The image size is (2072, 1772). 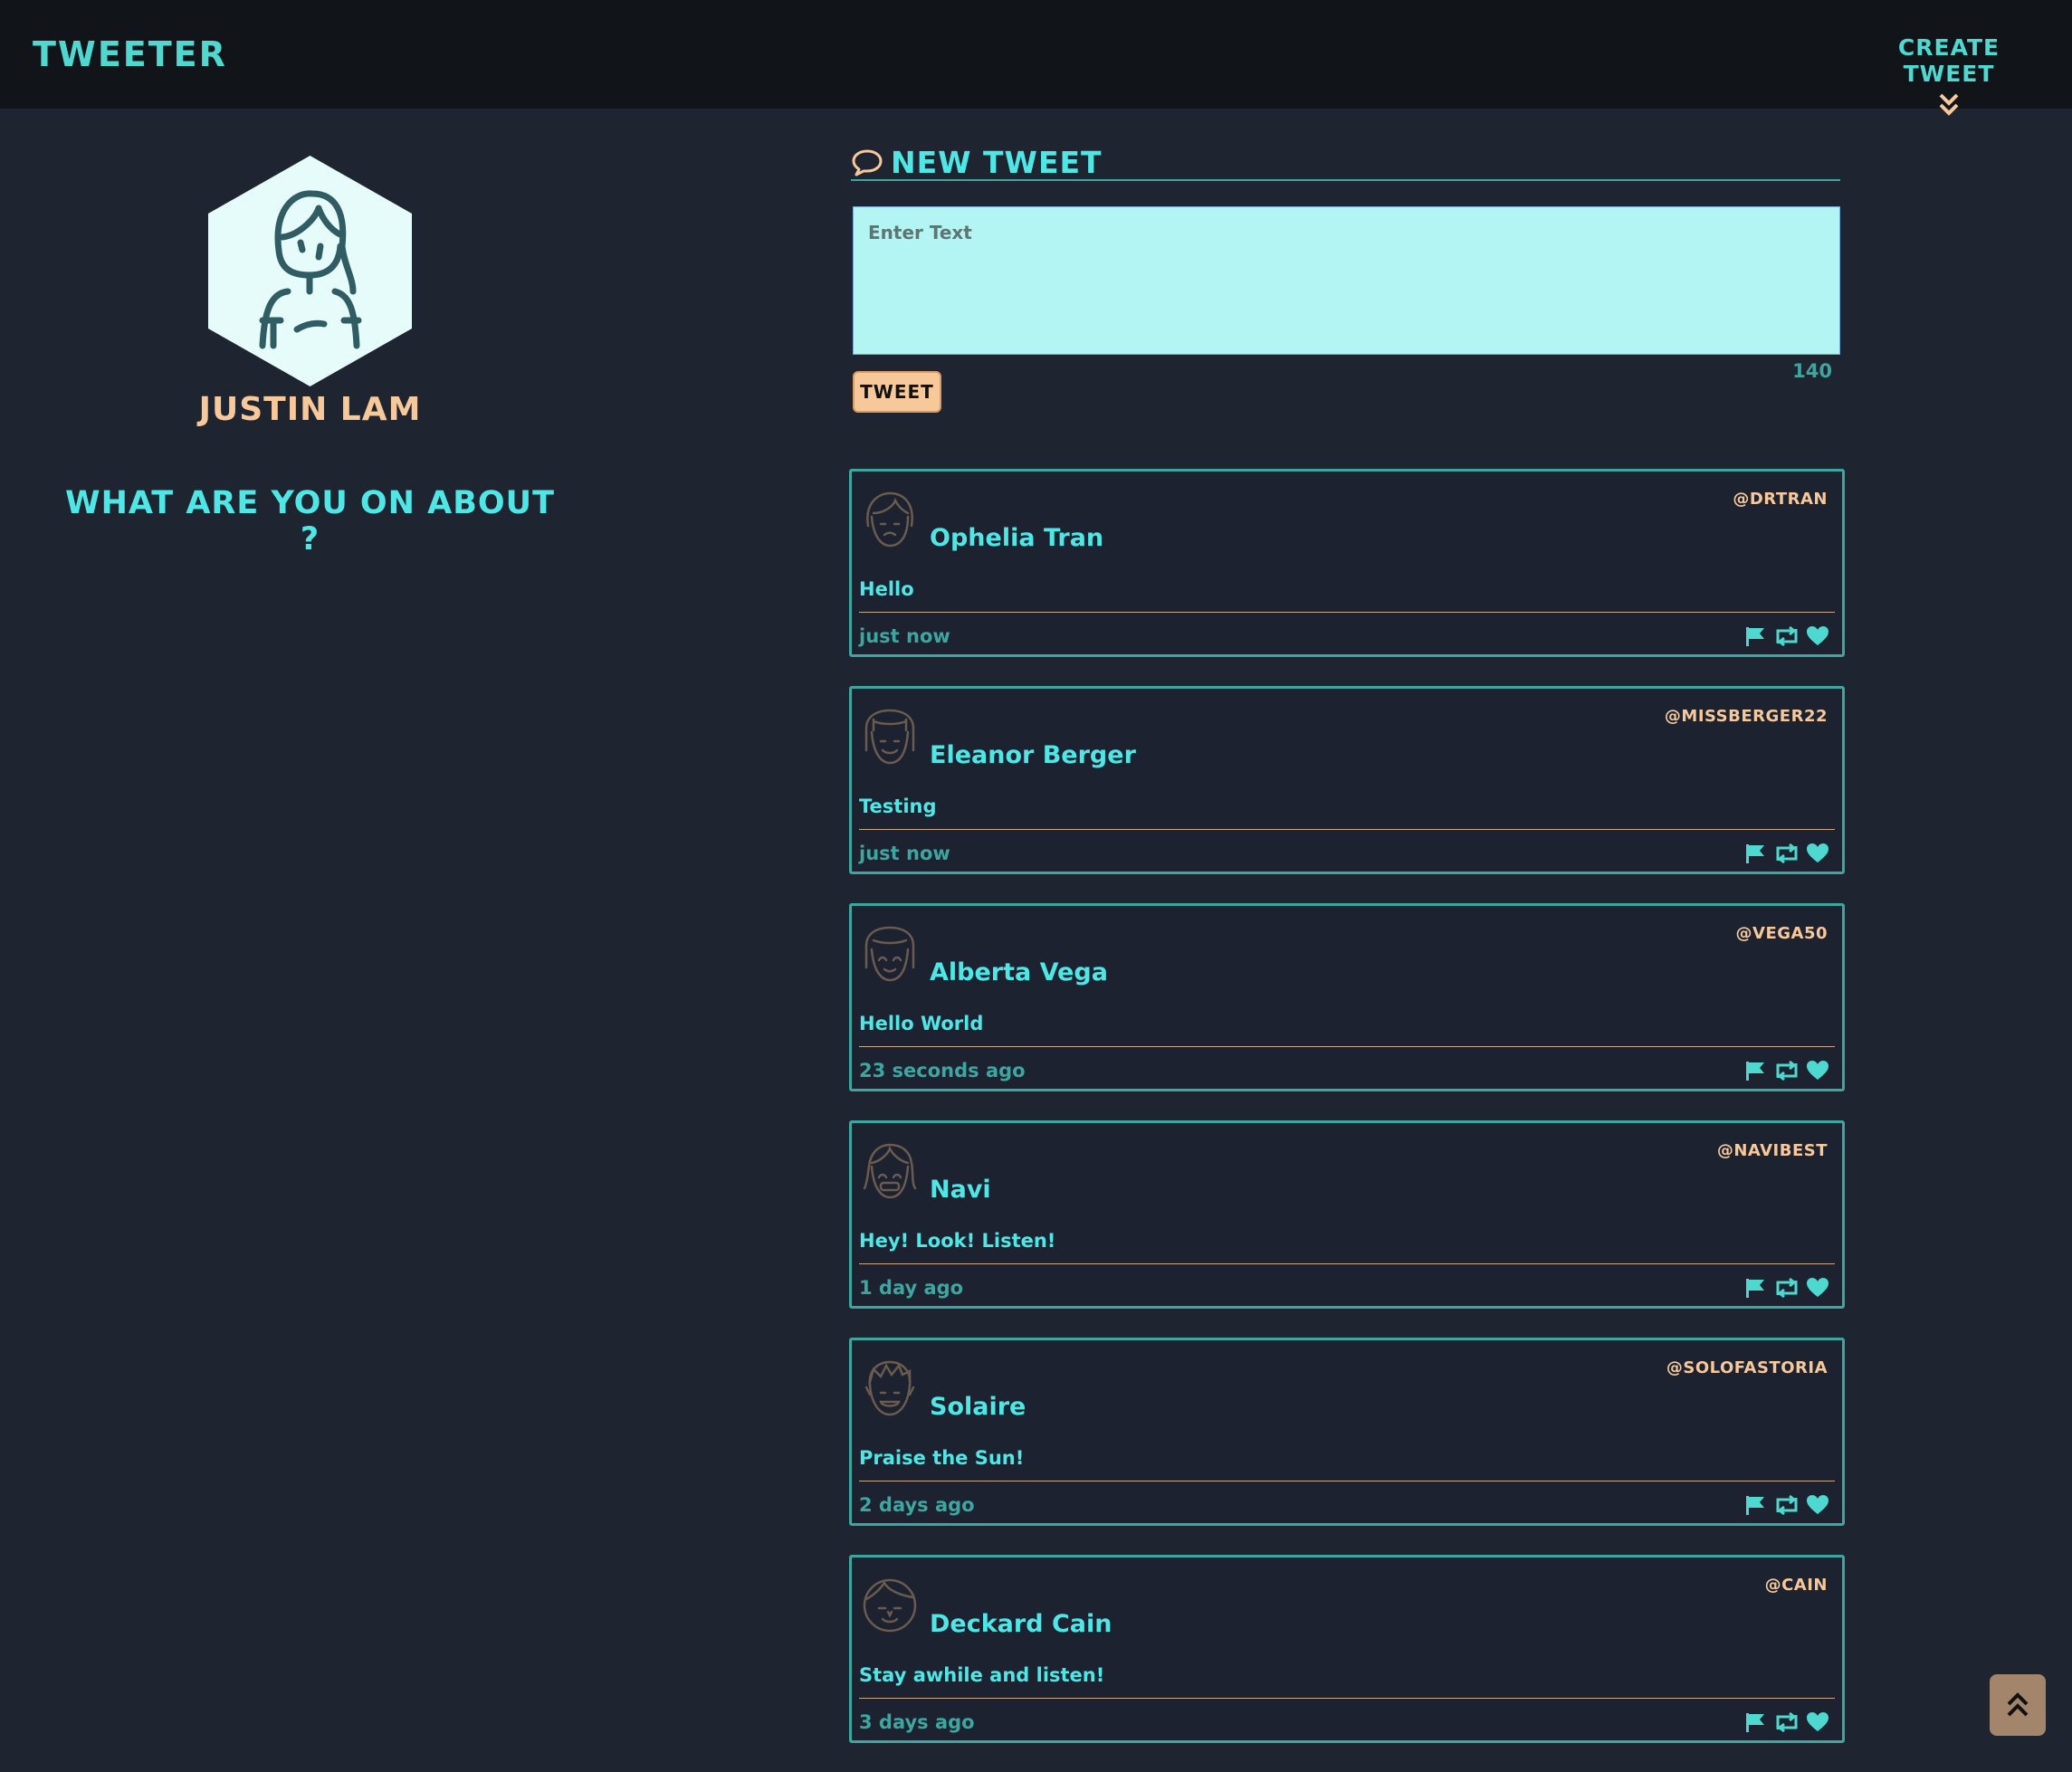 What do you see at coordinates (943, 1070) in the screenshot?
I see `tweet-timestamp: 23 seconds ago` at bounding box center [943, 1070].